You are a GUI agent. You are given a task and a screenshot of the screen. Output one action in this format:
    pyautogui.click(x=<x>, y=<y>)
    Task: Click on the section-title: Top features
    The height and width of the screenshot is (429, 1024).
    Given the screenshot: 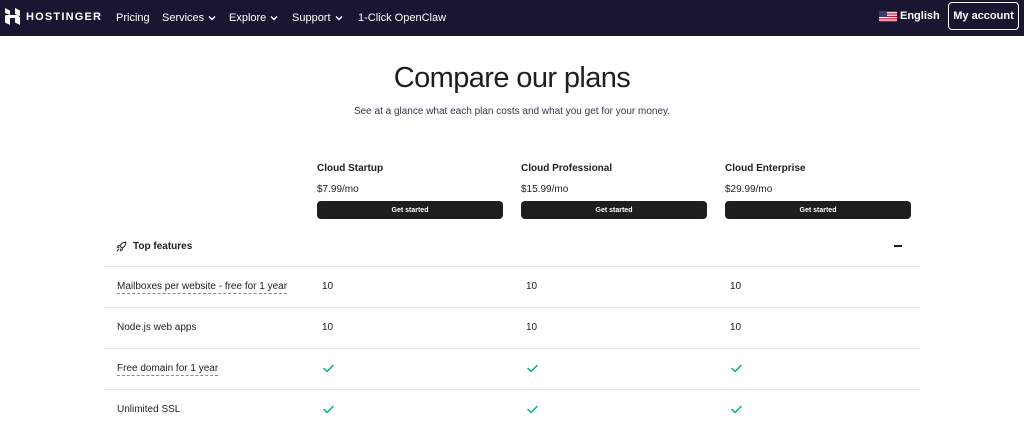 What is the action you would take?
    pyautogui.click(x=163, y=246)
    